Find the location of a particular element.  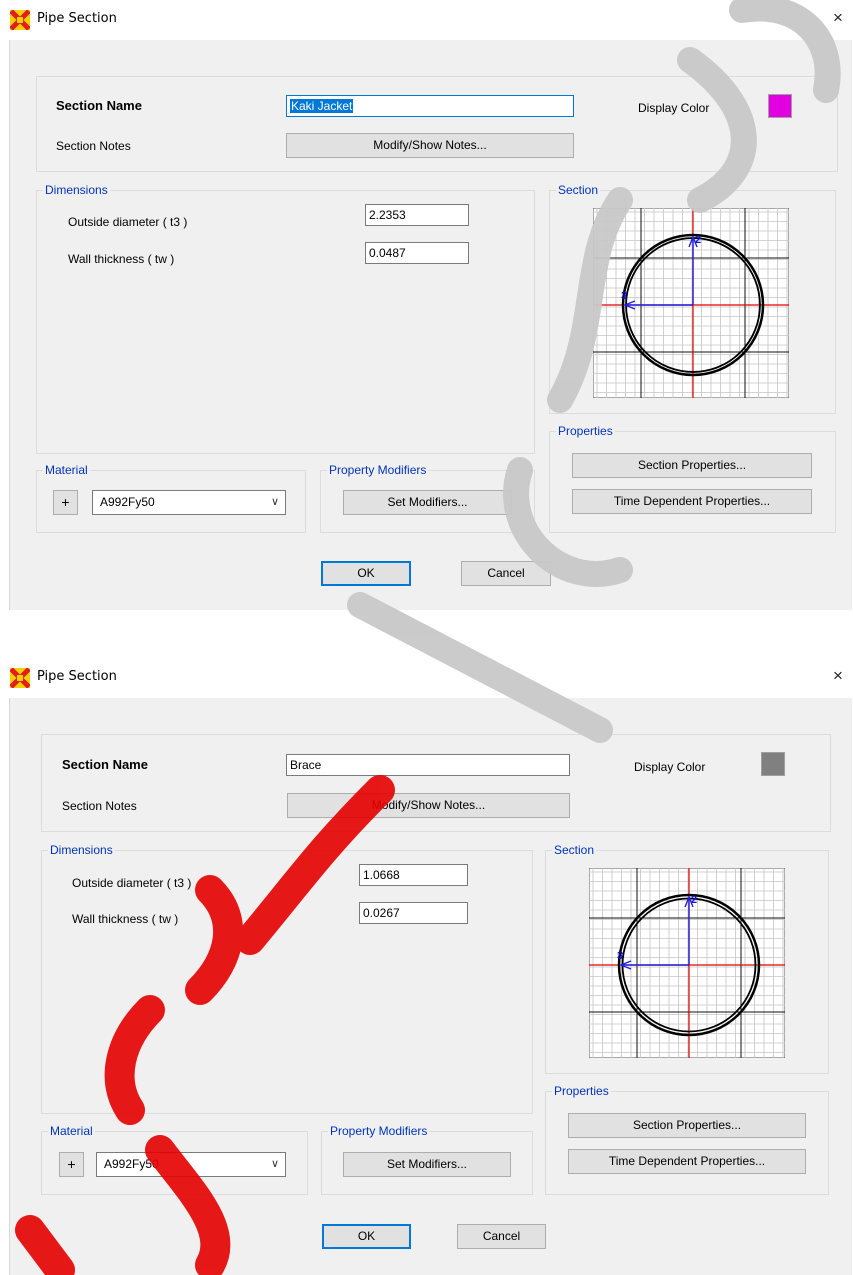

outside-diameter-input: 2.2353 is located at coordinates (417, 215).